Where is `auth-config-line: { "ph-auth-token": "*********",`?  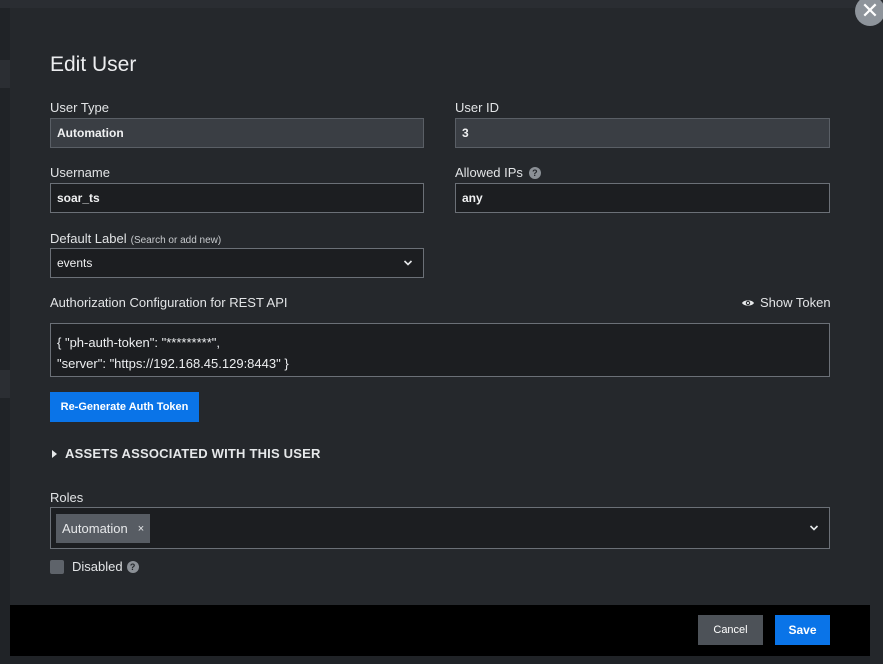
auth-config-line: { "ph-auth-token": "*********", is located at coordinates (139, 342).